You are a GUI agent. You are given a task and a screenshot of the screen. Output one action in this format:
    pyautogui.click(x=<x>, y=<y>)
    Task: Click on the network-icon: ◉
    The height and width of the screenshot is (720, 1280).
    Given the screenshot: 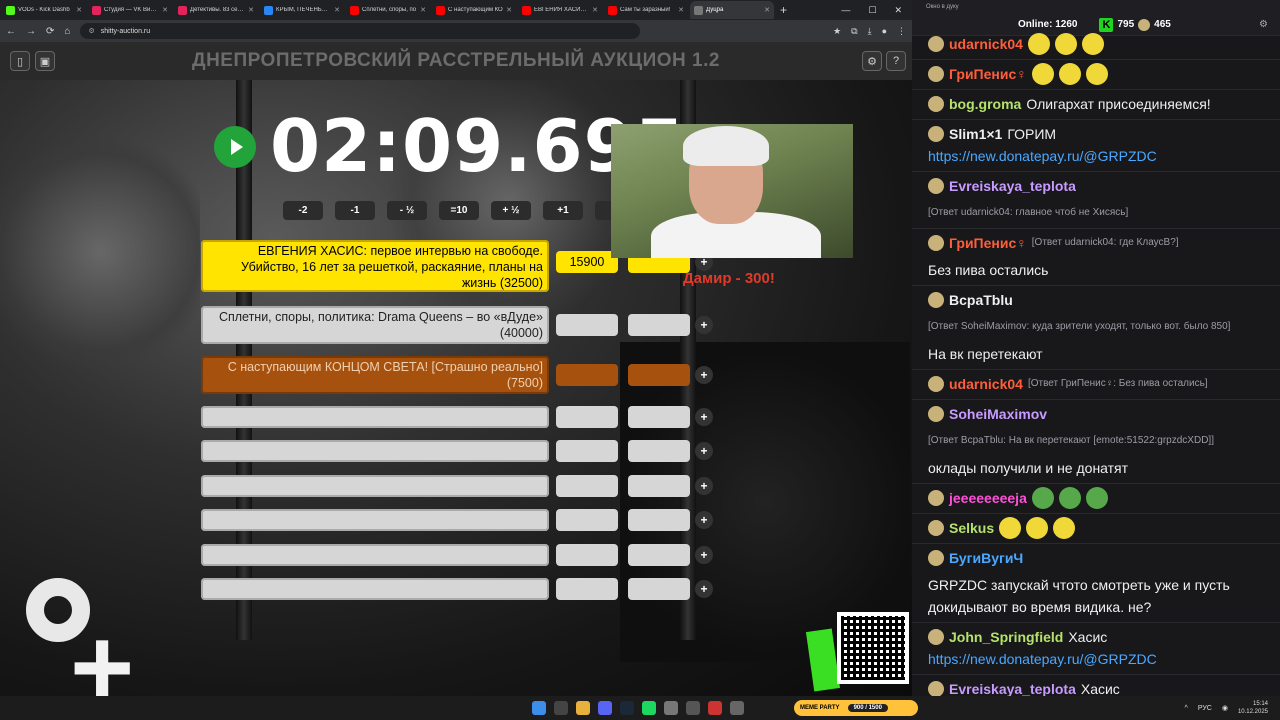 What is the action you would take?
    pyautogui.click(x=1225, y=708)
    